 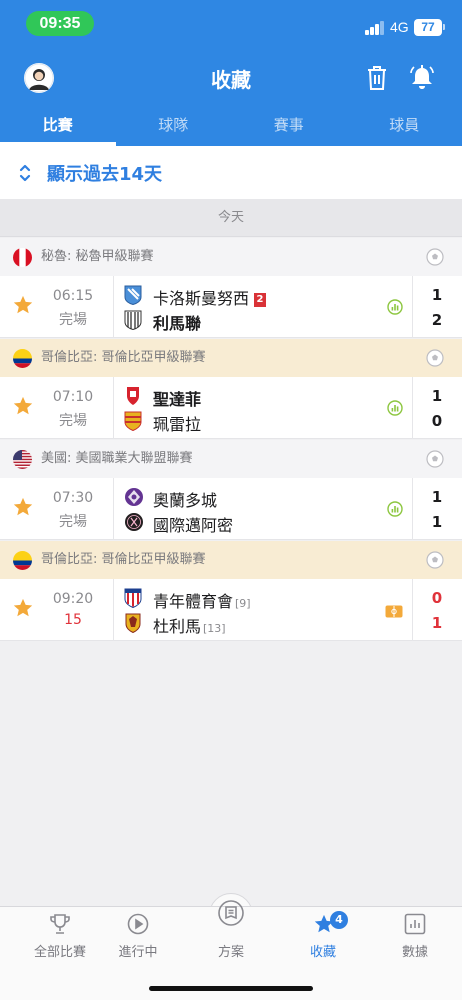 What do you see at coordinates (394, 610) in the screenshot?
I see `pitch-icon` at bounding box center [394, 610].